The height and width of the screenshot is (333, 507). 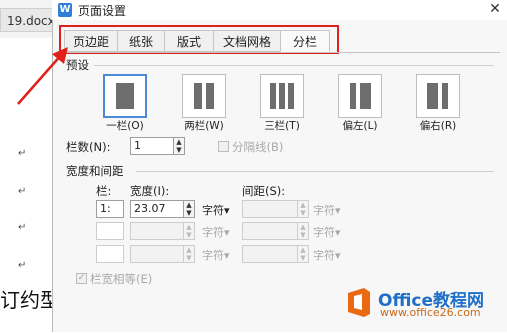 What do you see at coordinates (150, 191) in the screenshot?
I see `width-header: 宽度(I):` at bounding box center [150, 191].